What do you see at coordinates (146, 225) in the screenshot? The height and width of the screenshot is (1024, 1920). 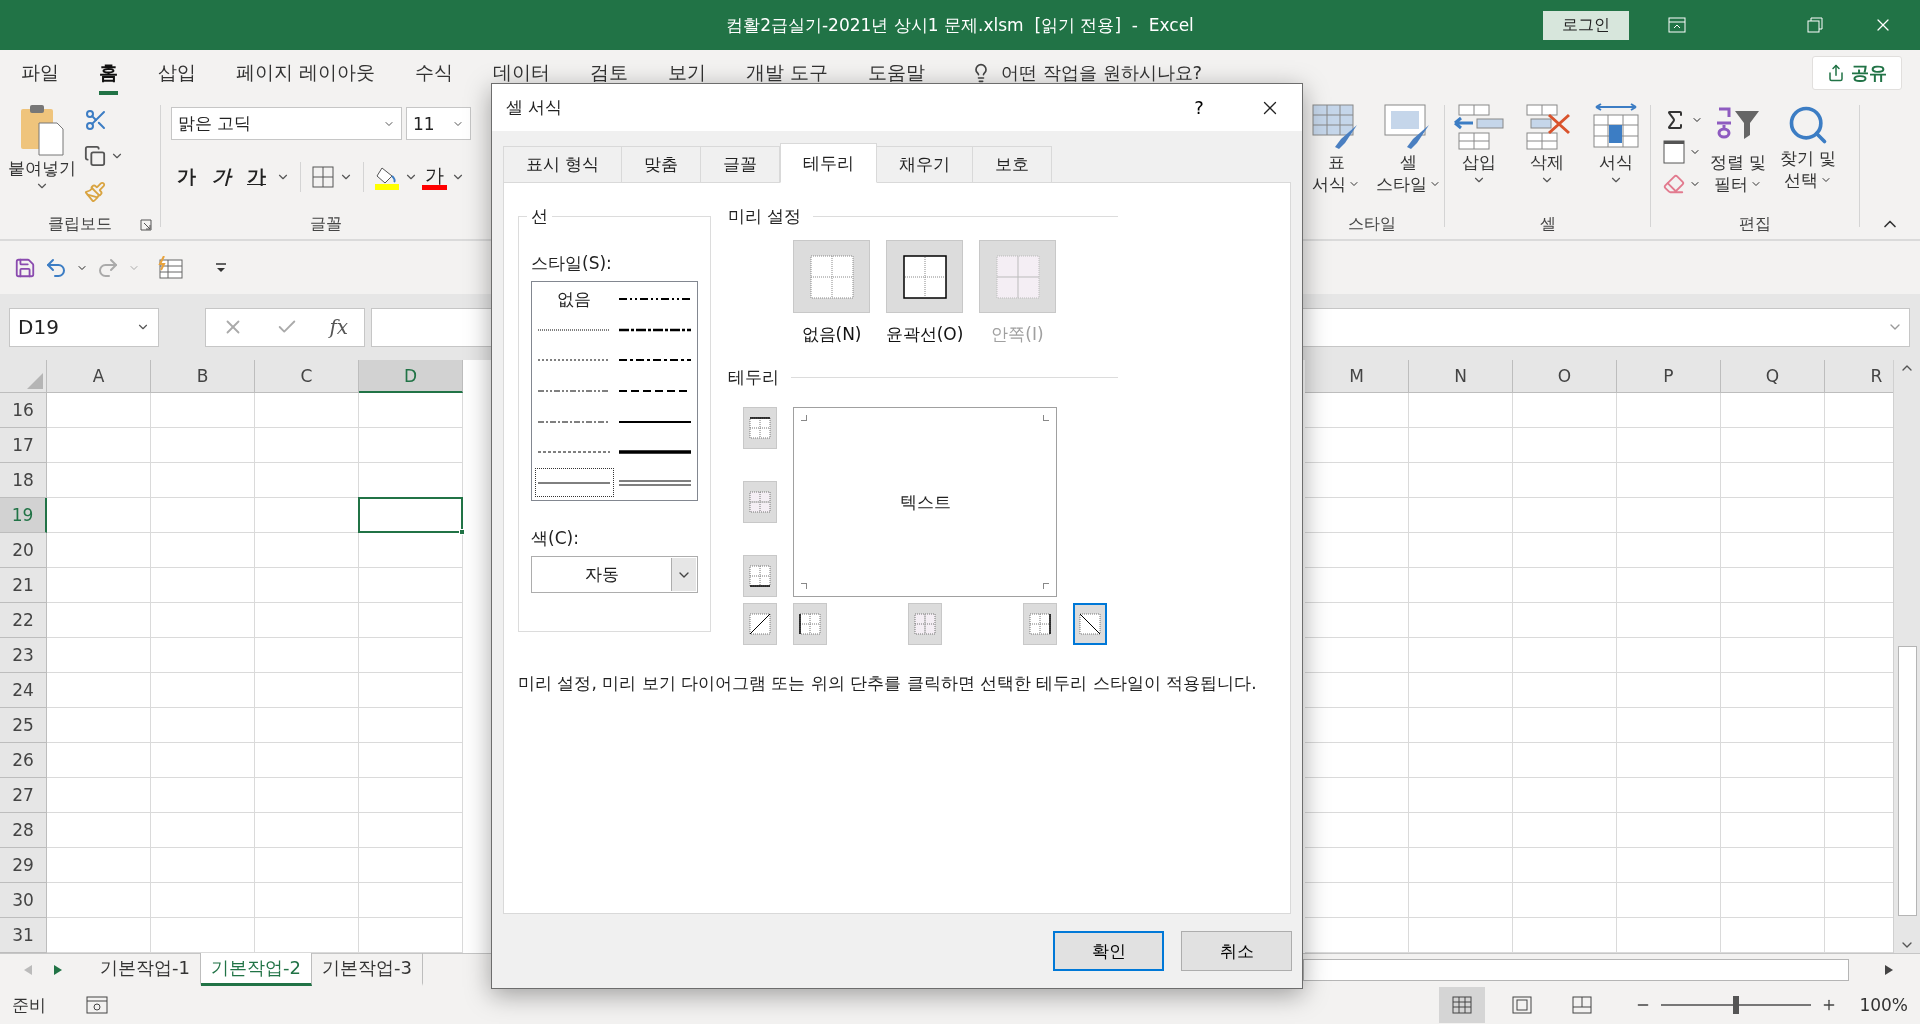 I see `dialog-launcher-icon` at bounding box center [146, 225].